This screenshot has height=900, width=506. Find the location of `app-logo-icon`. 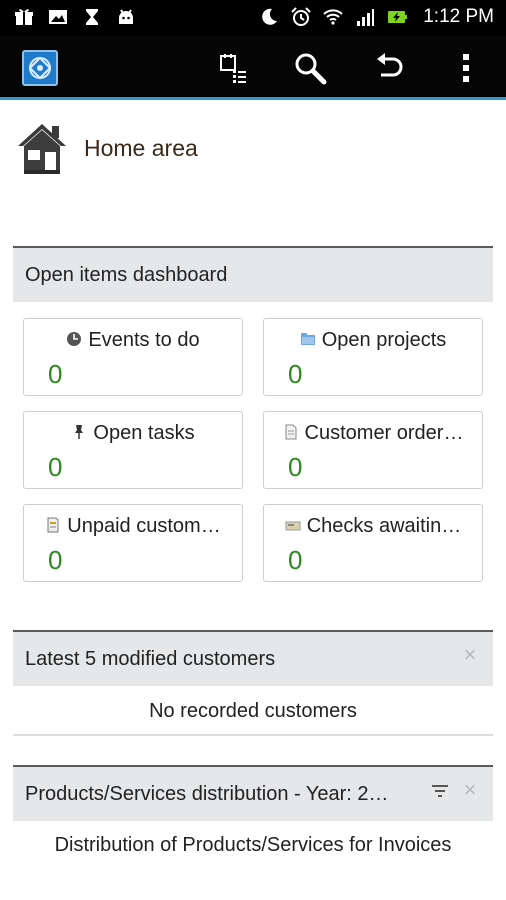

app-logo-icon is located at coordinates (40, 68).